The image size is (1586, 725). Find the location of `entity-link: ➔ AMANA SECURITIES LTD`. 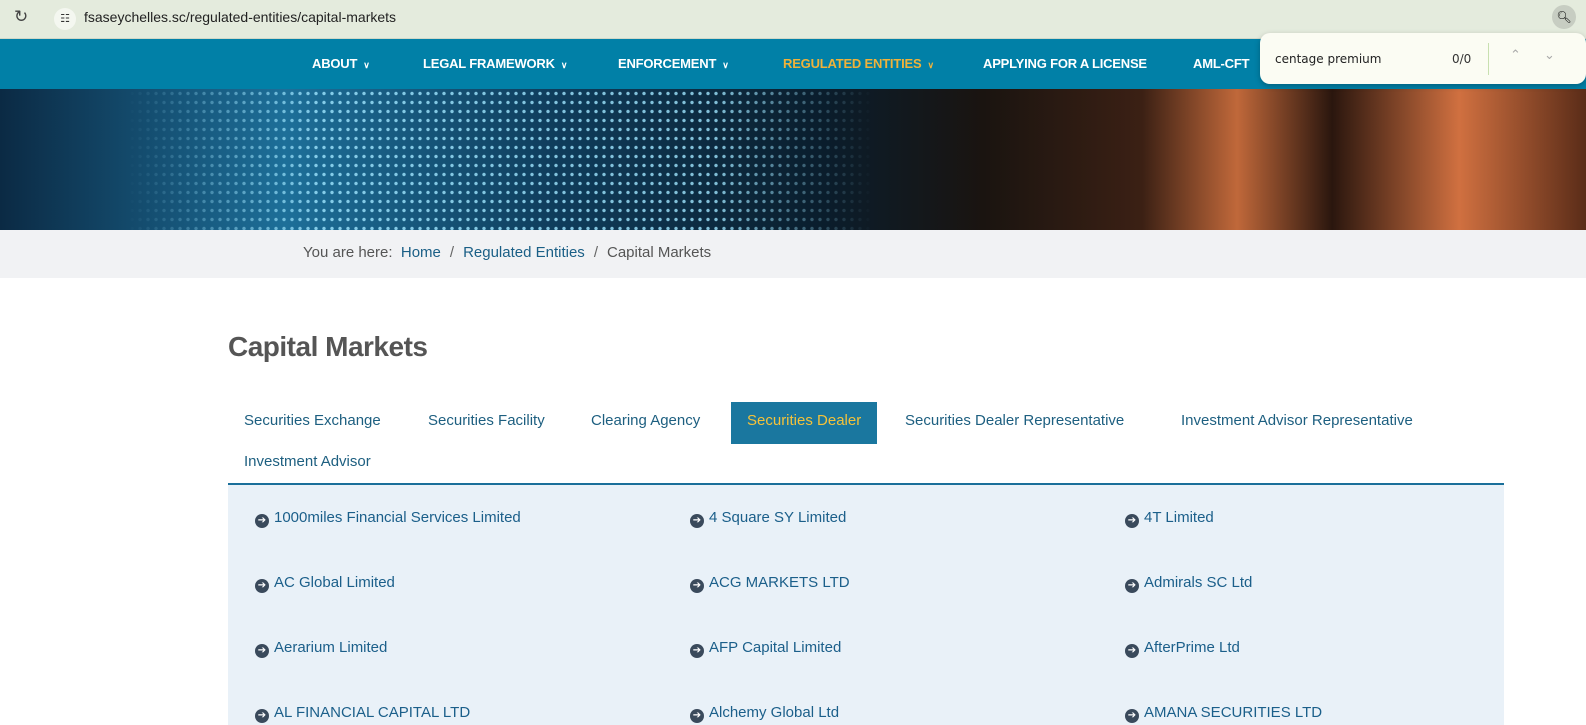

entity-link: ➔ AMANA SECURITIES LTD is located at coordinates (1223, 713).